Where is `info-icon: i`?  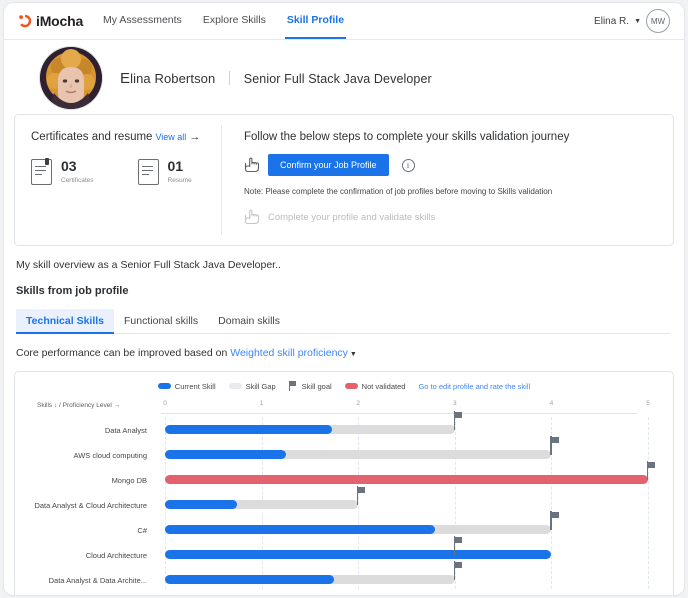 info-icon: i is located at coordinates (408, 165).